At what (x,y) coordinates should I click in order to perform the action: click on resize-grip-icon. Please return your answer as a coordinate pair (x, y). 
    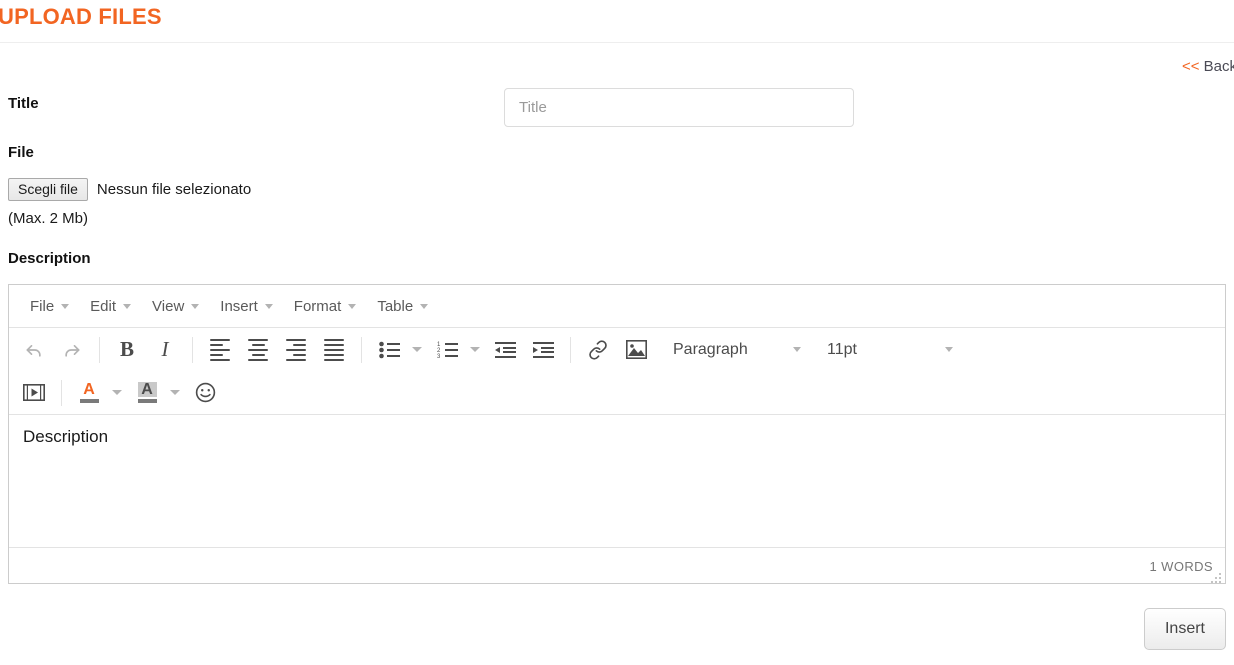
    Looking at the image, I should click on (1216, 577).